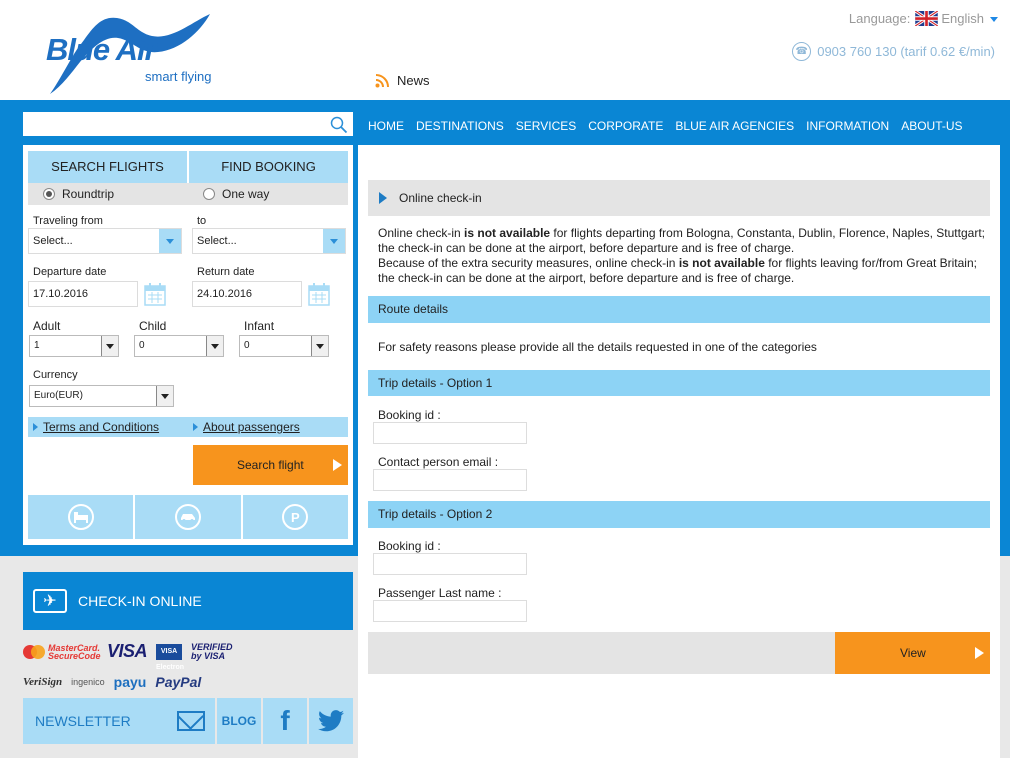  Describe the element at coordinates (83, 721) in the screenshot. I see `newsletter-label: NEWSLETTER` at that location.